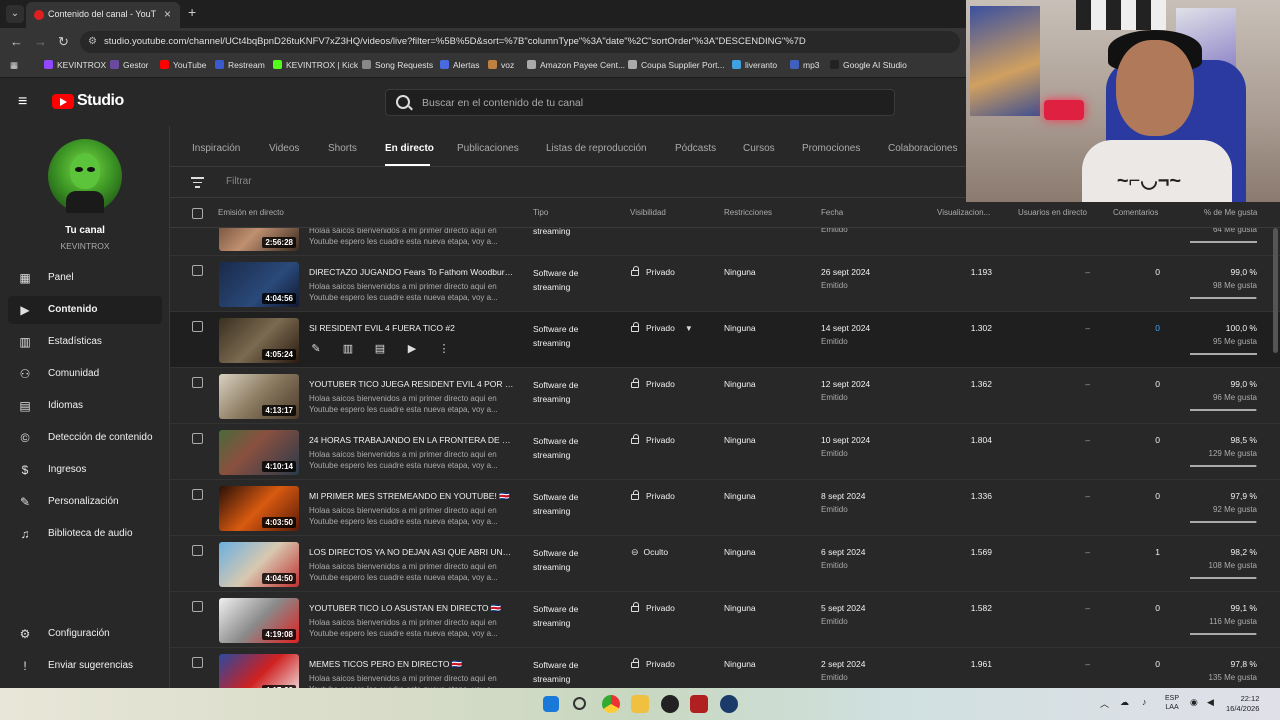 The image size is (1280, 720). I want to click on bookmark-item: KEVINTROX | Kick, so click(315, 65).